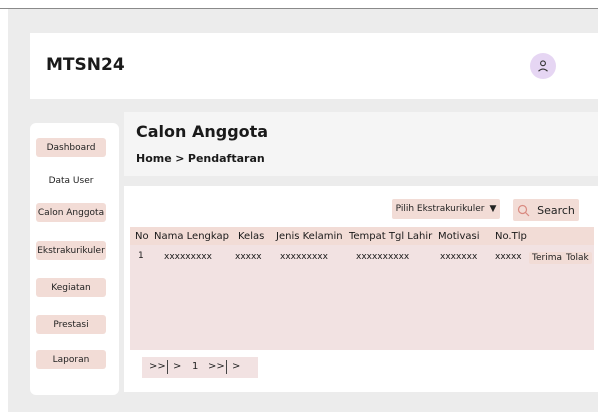 The height and width of the screenshot is (412, 598). I want to click on search-button: Search, so click(546, 210).